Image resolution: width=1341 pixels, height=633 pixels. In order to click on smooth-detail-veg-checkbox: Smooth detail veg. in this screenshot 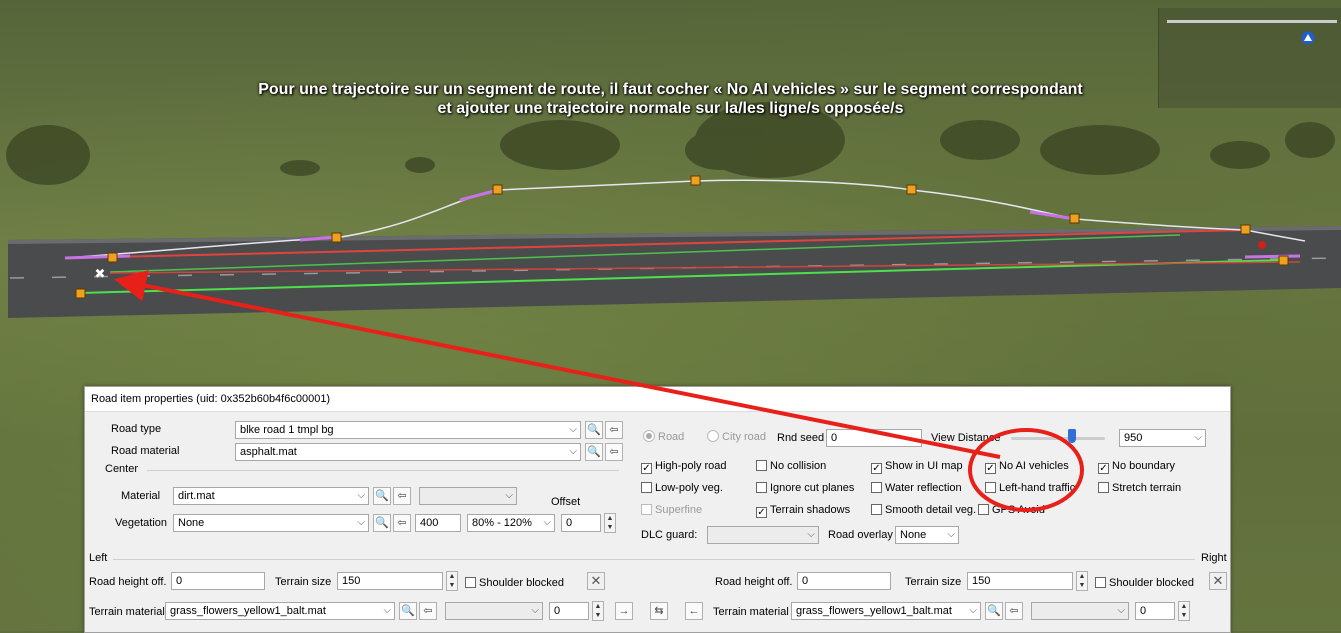, I will do `click(923, 510)`.